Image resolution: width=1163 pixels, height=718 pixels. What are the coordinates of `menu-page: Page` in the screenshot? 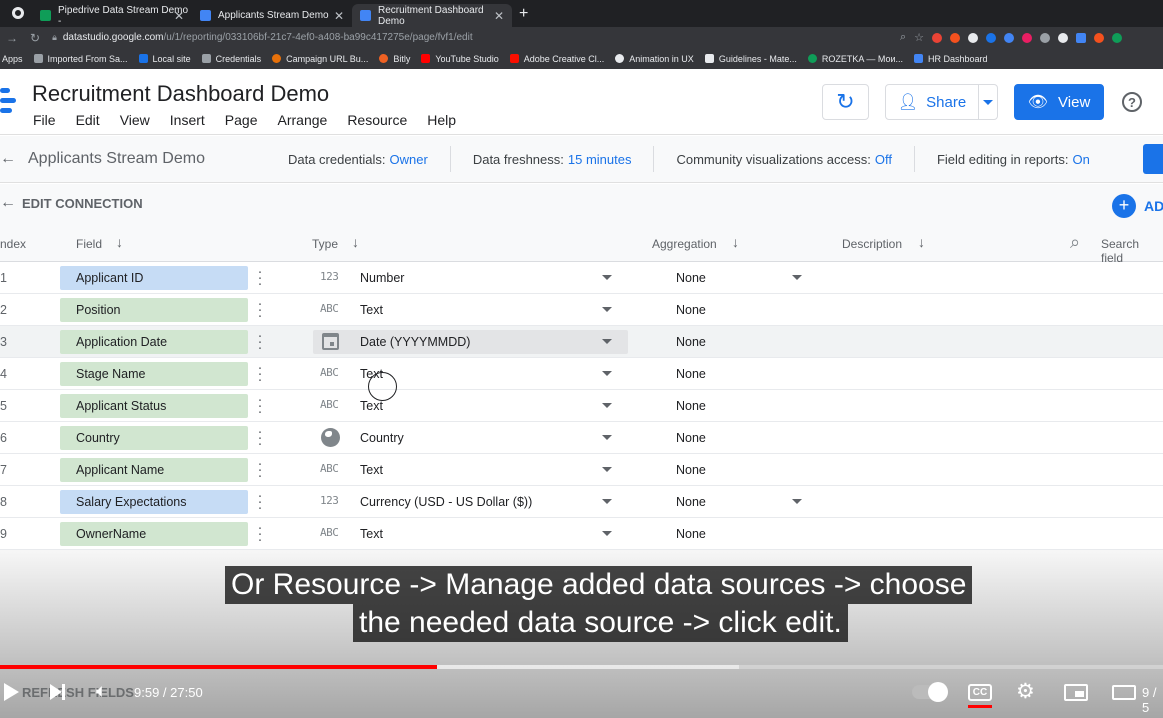 It's located at (241, 120).